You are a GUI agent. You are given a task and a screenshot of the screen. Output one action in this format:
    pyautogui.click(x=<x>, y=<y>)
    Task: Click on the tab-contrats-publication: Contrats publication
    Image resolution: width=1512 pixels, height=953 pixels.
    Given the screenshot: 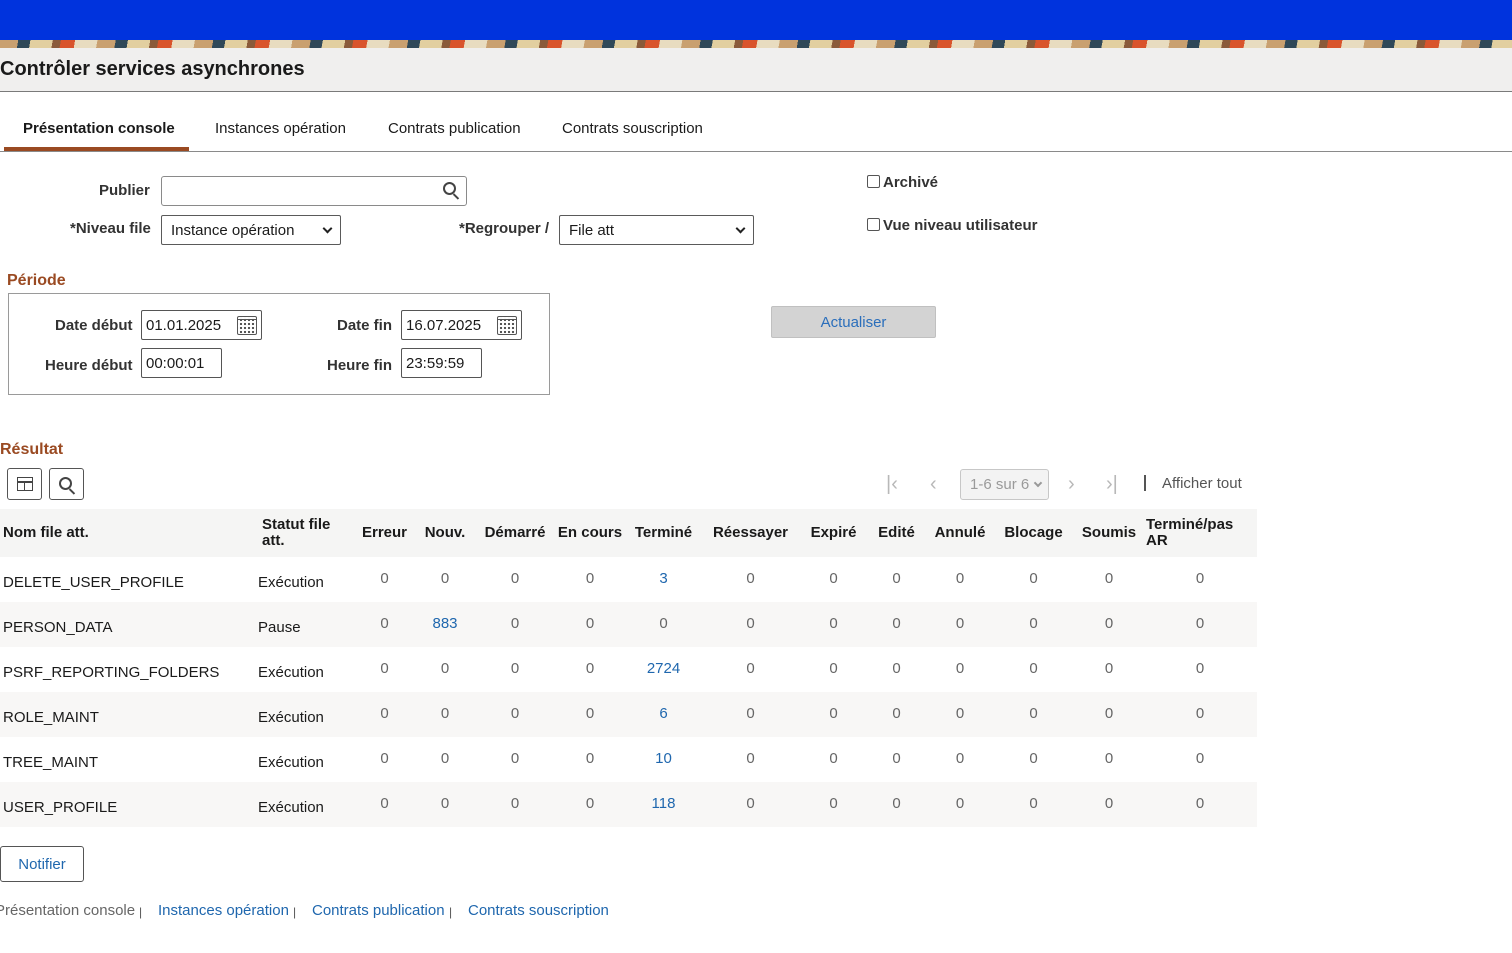 What is the action you would take?
    pyautogui.click(x=454, y=128)
    